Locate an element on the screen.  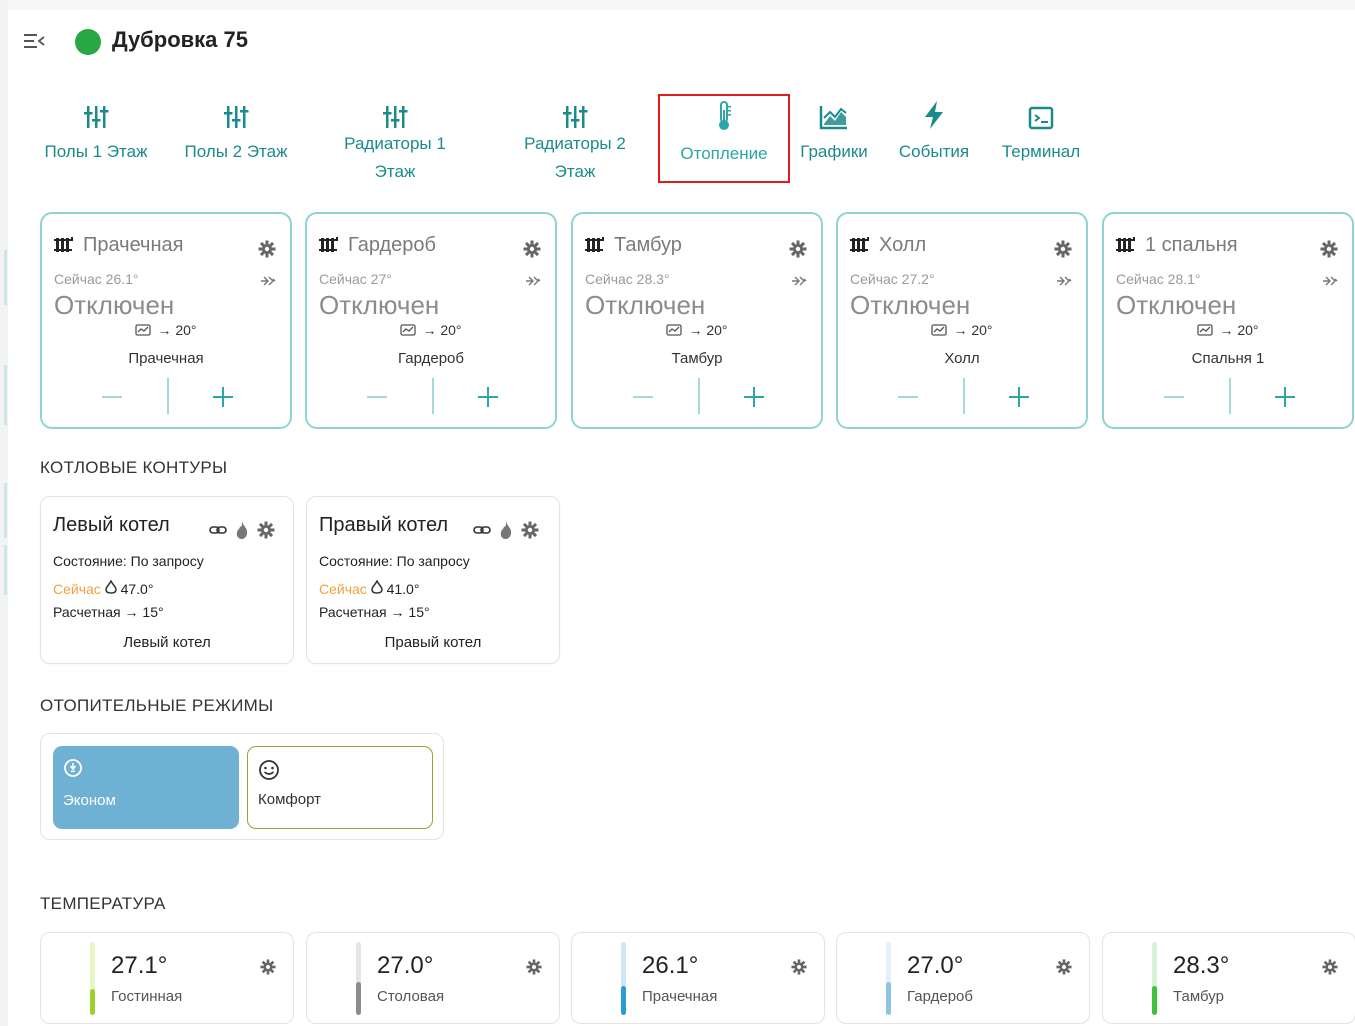
tab-label: События is located at coordinates (934, 151).